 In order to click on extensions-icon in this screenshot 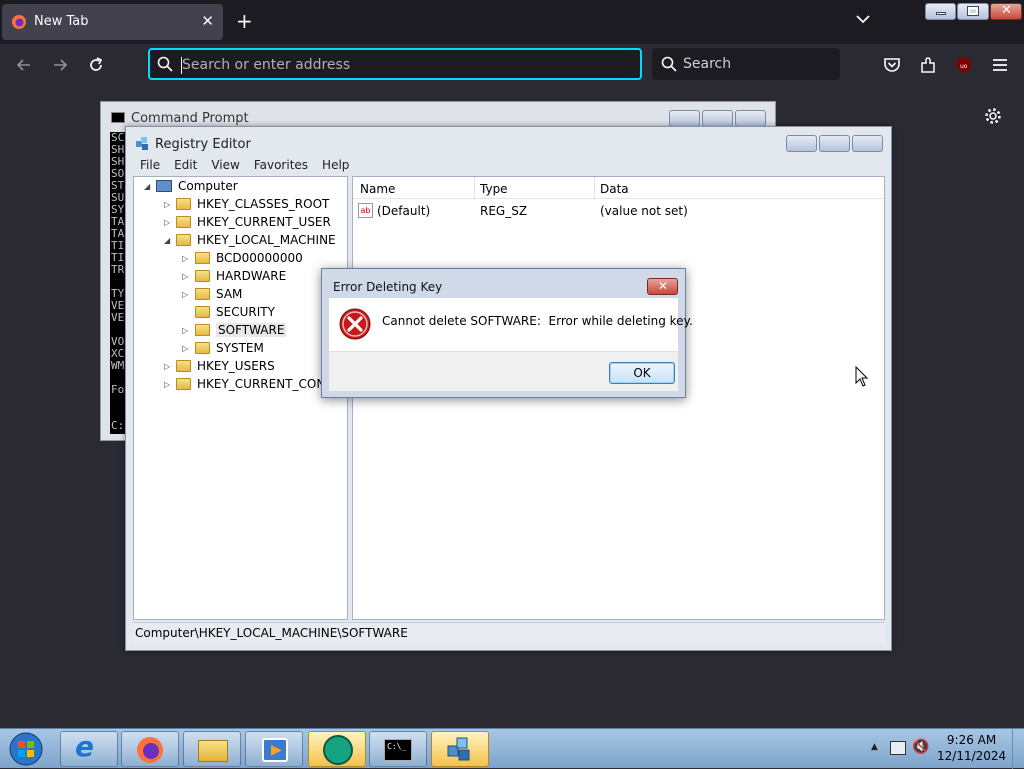, I will do `click(928, 65)`.